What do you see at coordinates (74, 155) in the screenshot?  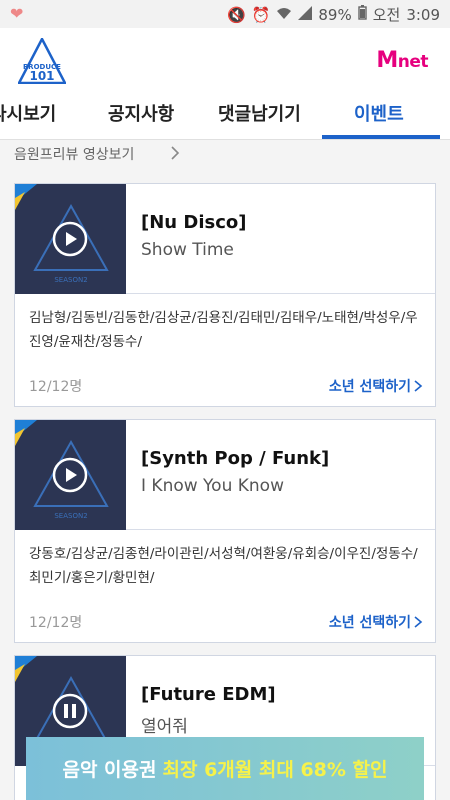 I see `music-preview-link: 음원프리뷰 영상보기` at bounding box center [74, 155].